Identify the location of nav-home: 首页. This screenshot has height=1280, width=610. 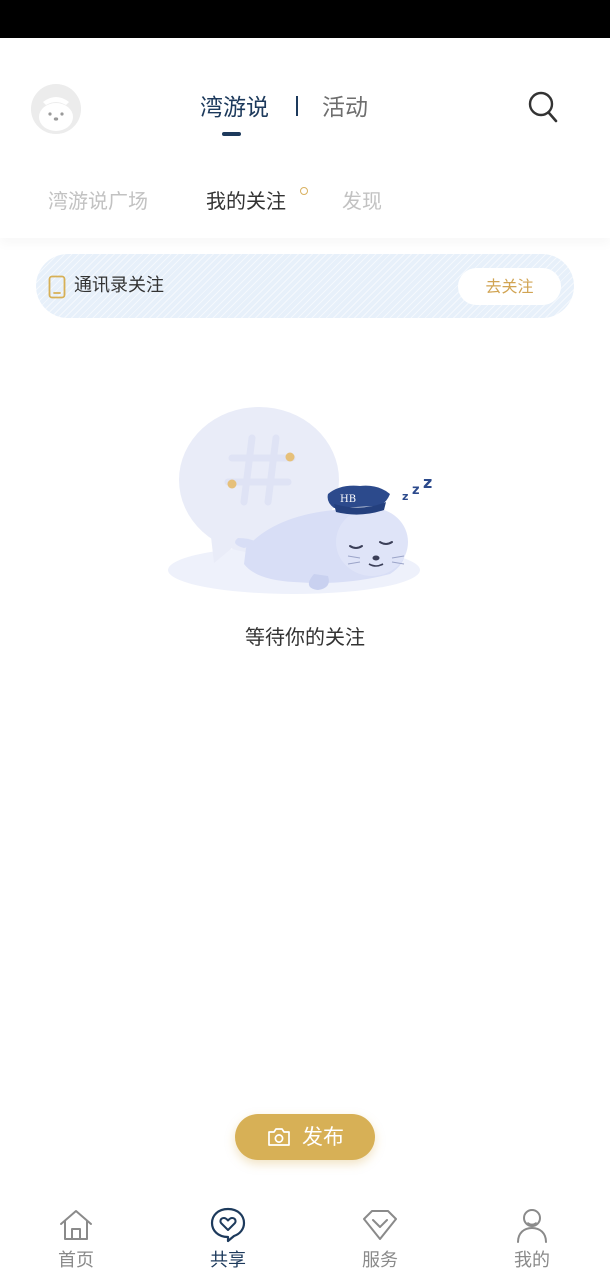
(76, 1235).